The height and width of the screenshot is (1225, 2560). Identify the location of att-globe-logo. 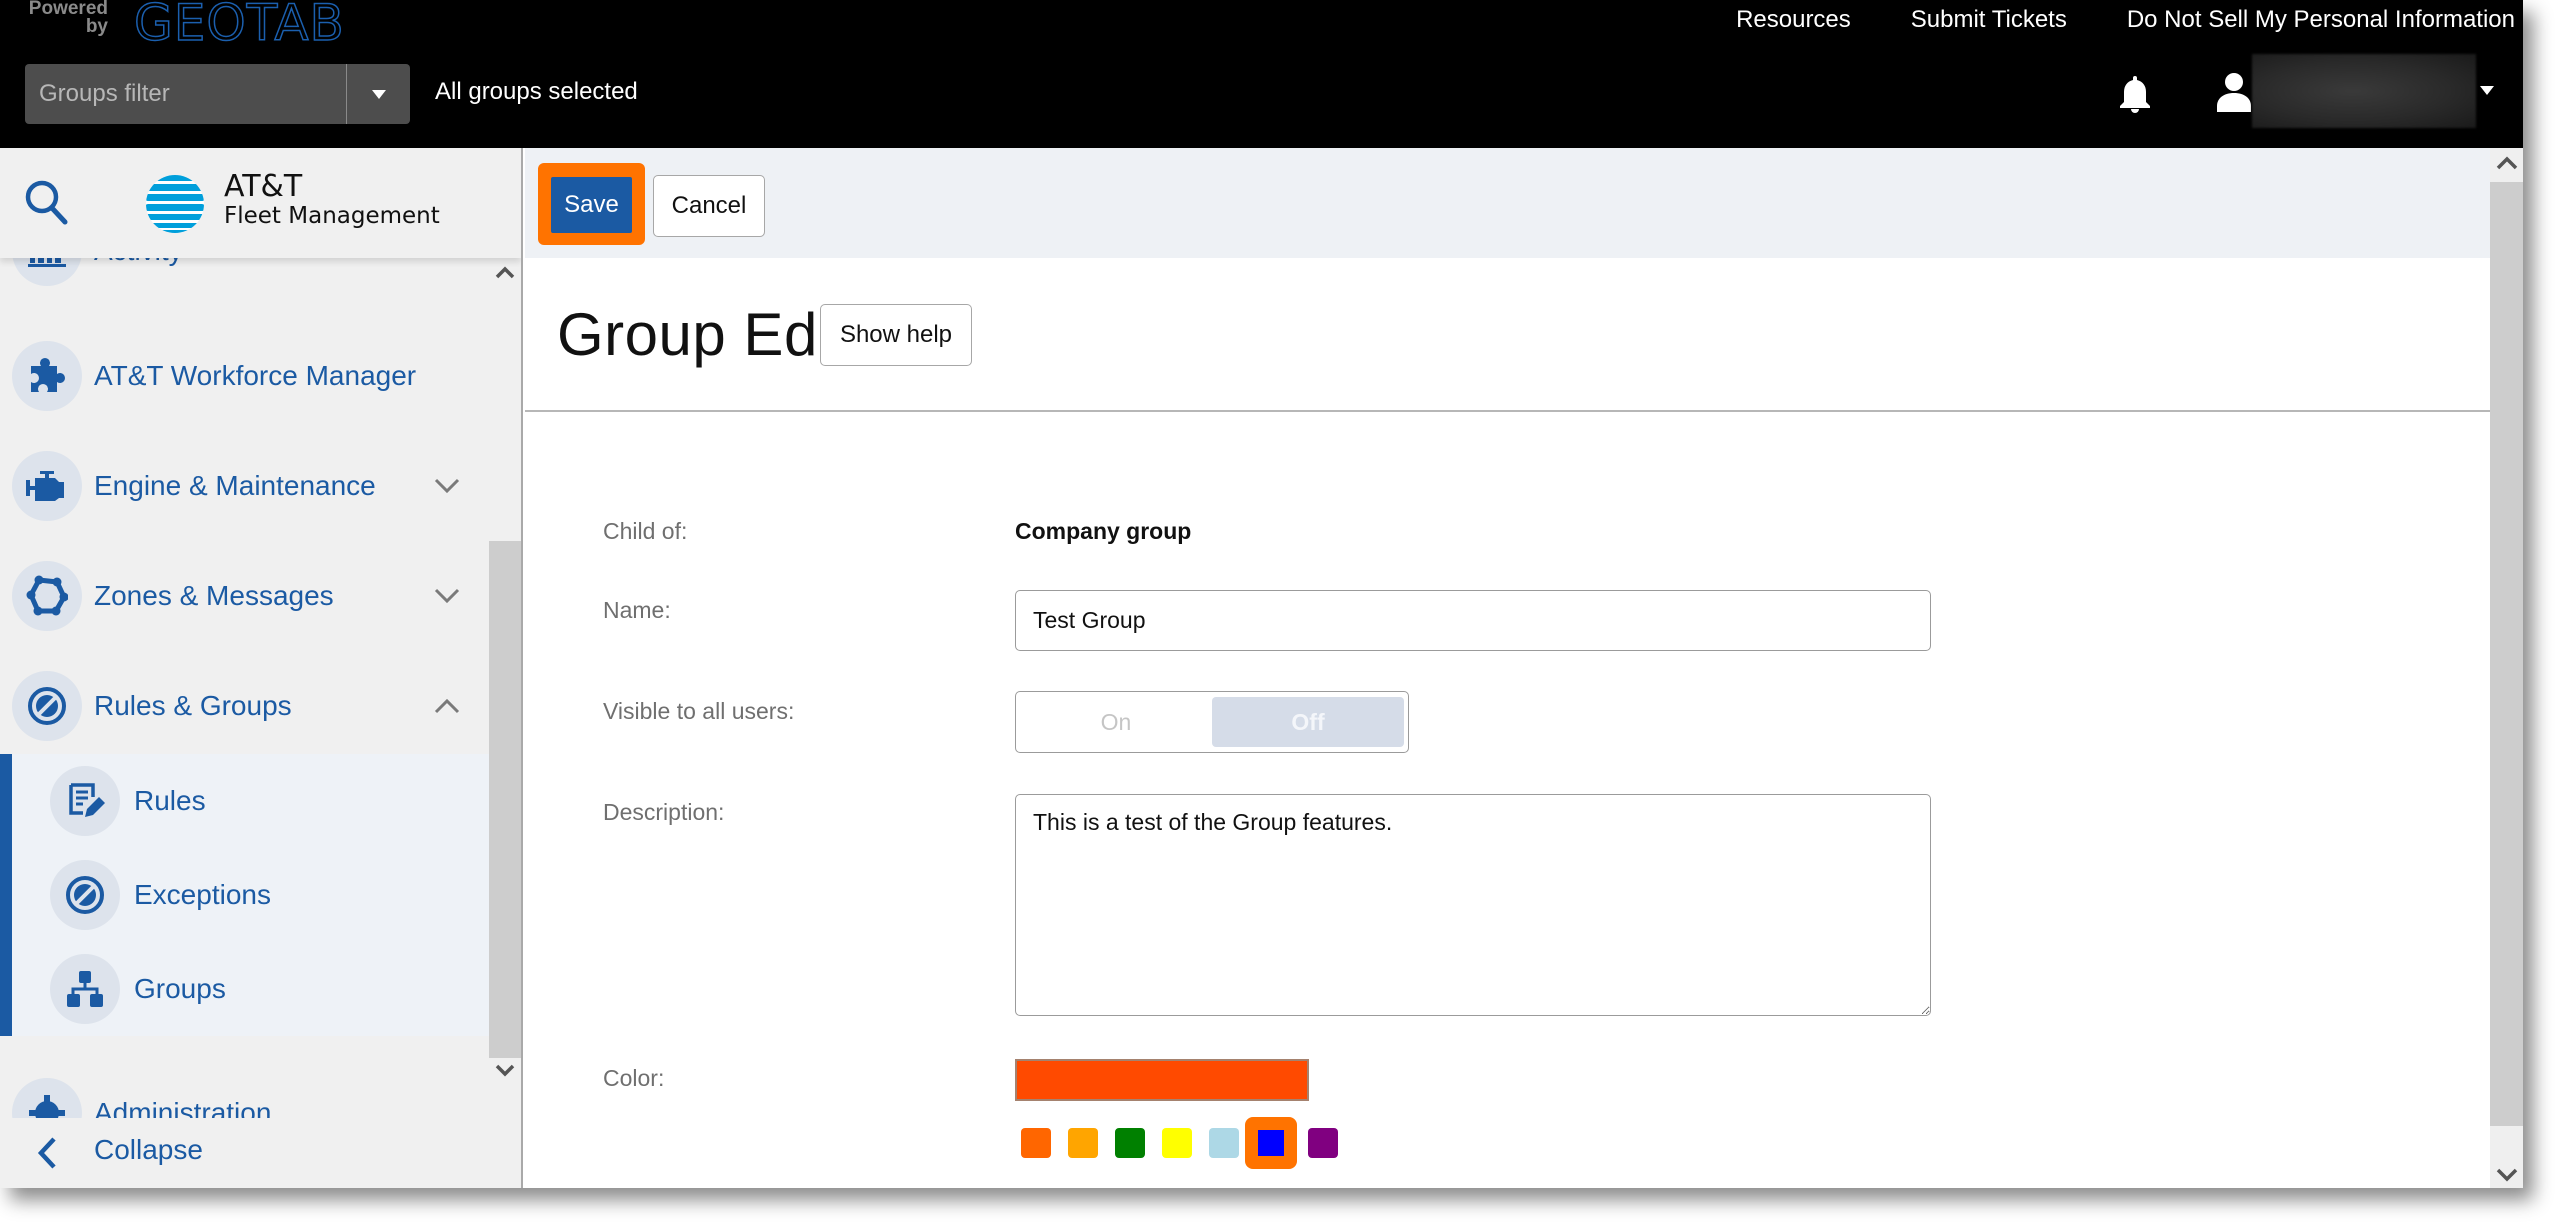
(175, 204).